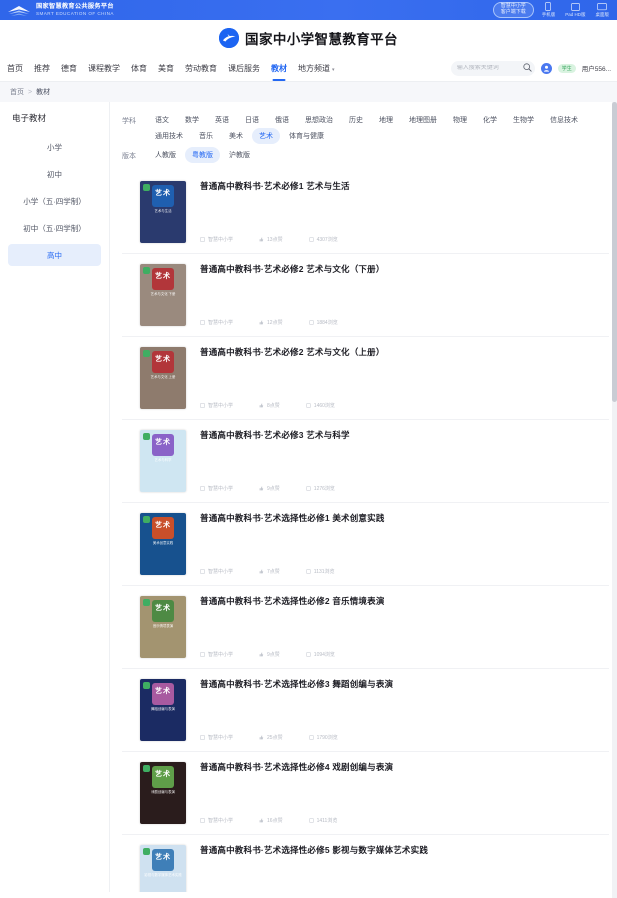 The image size is (617, 898). I want to click on search-input, so click(487, 68).